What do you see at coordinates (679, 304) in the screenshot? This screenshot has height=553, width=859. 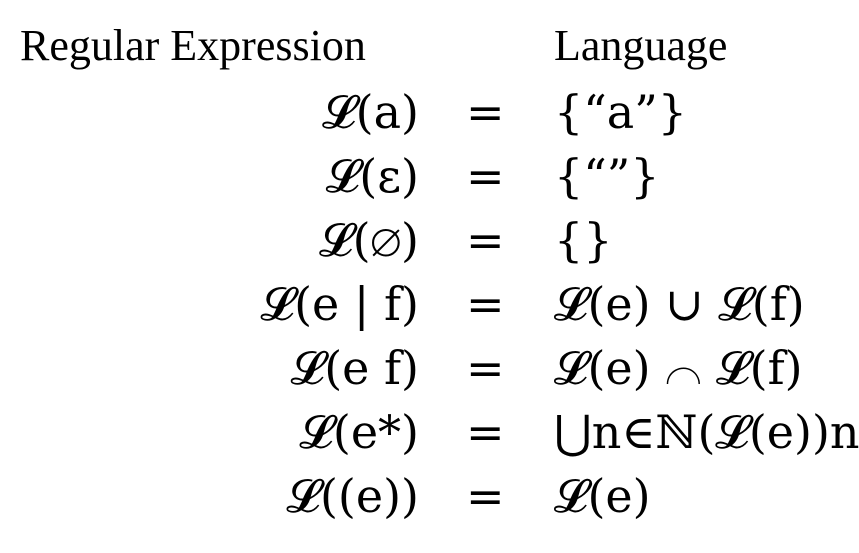 I see `equation-rhs: 𝓛(e) ∪ 𝓛(f)` at bounding box center [679, 304].